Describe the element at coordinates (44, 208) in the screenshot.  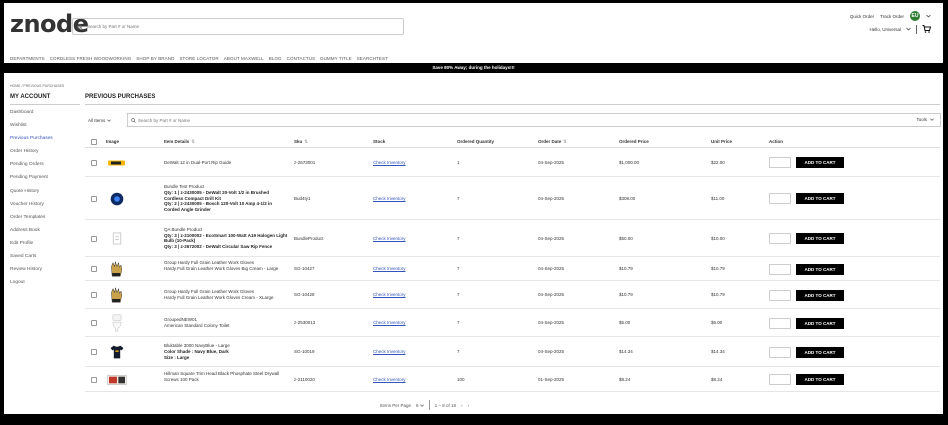
I see `sidebar-item-voucher-history: Voucher History` at that location.